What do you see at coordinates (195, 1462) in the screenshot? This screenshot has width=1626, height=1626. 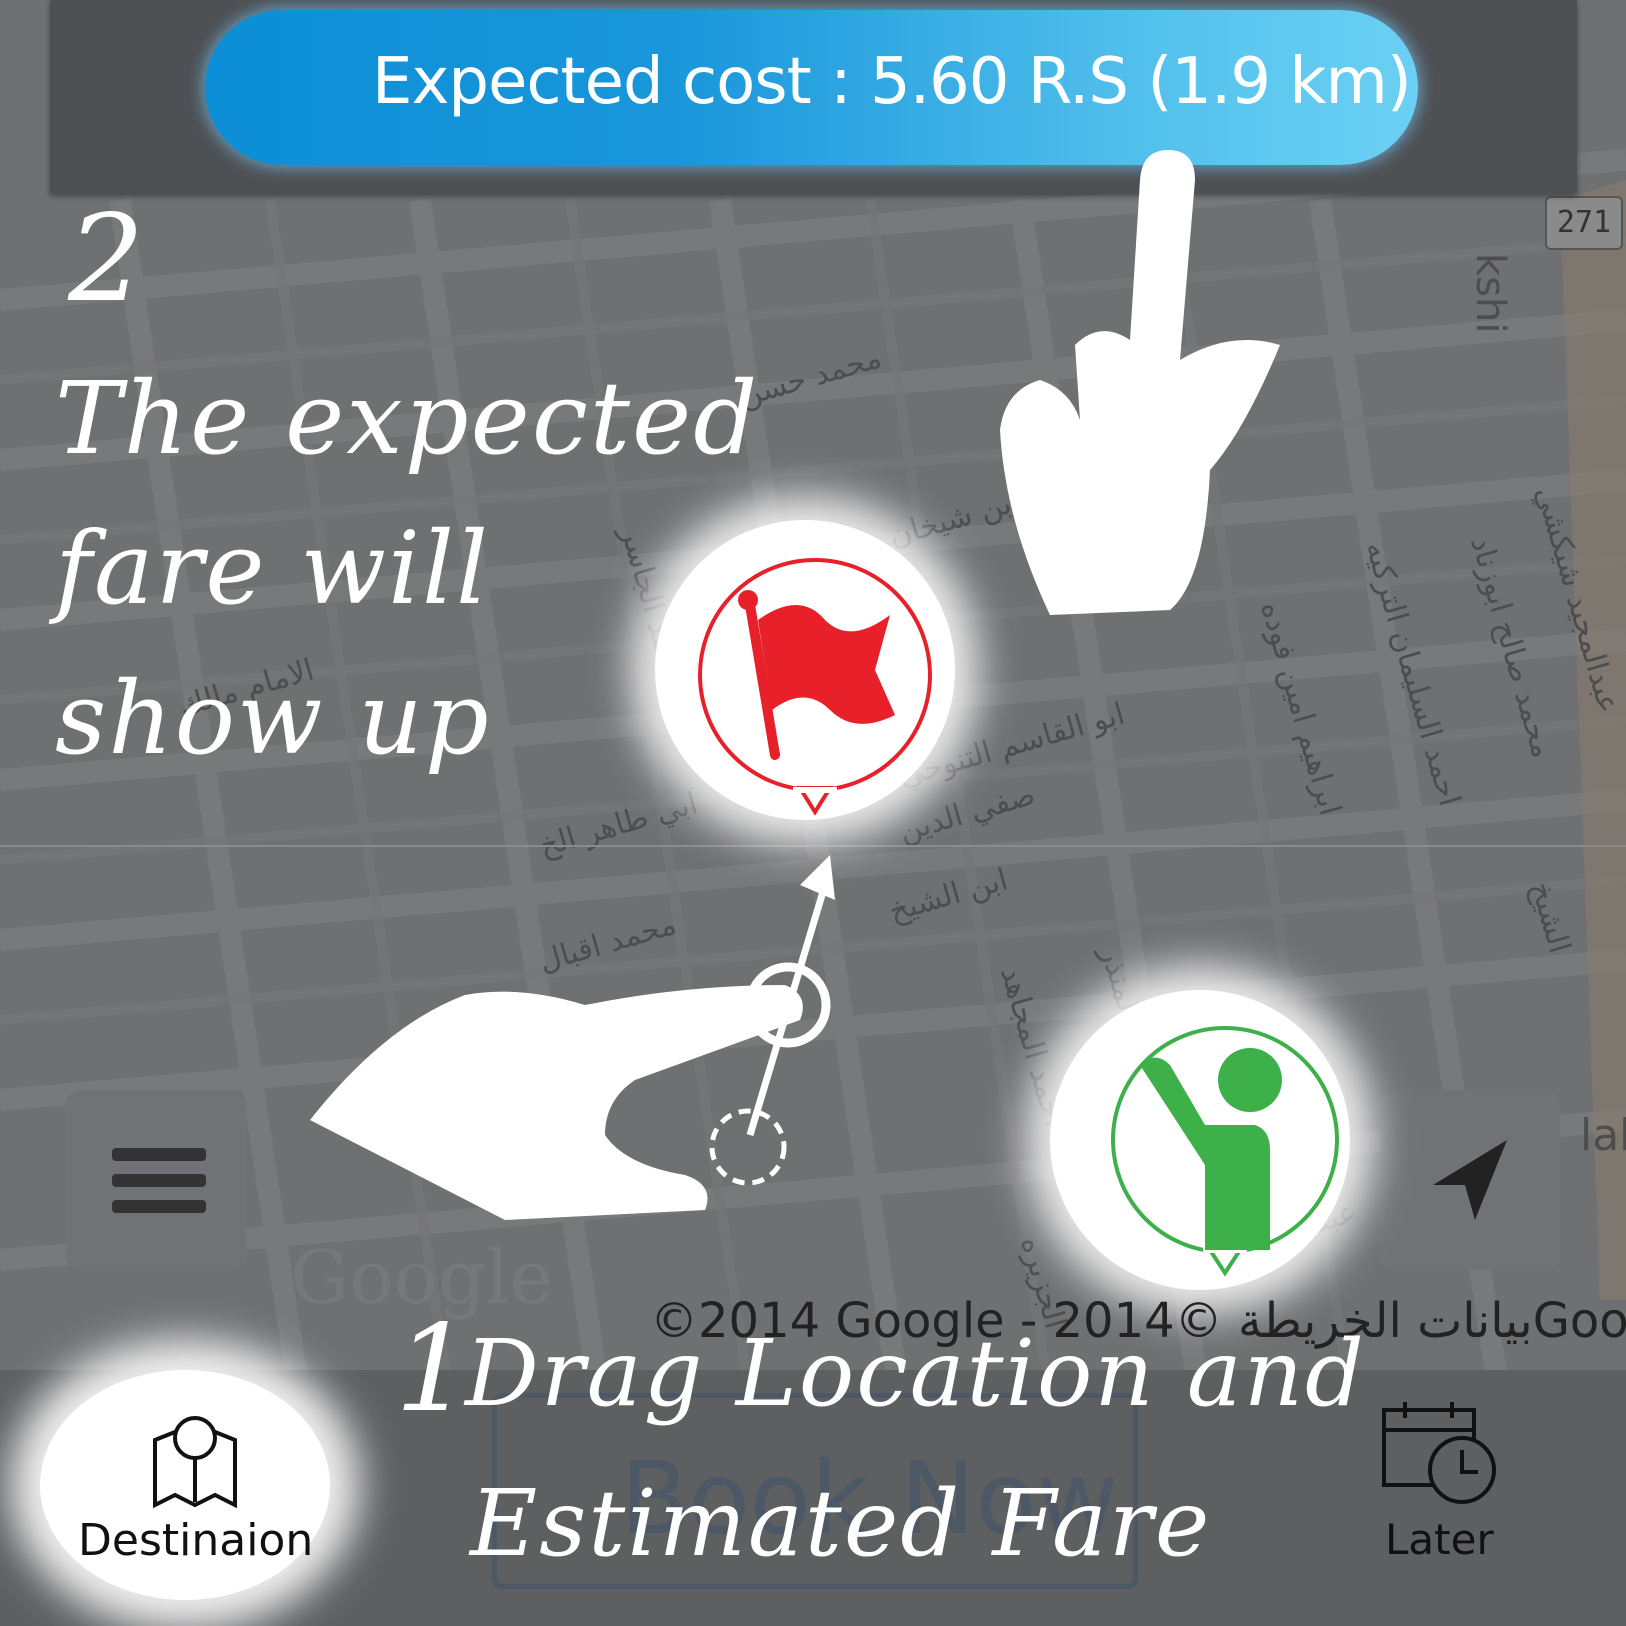 I see `map-pin-icon` at bounding box center [195, 1462].